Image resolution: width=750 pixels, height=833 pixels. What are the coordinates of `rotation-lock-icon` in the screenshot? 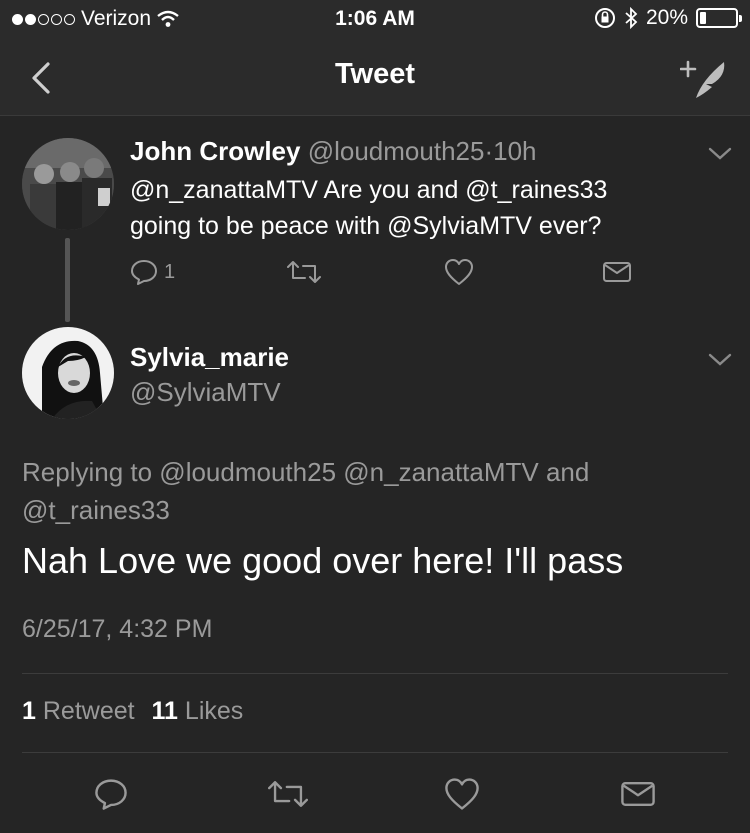 It's located at (604, 18).